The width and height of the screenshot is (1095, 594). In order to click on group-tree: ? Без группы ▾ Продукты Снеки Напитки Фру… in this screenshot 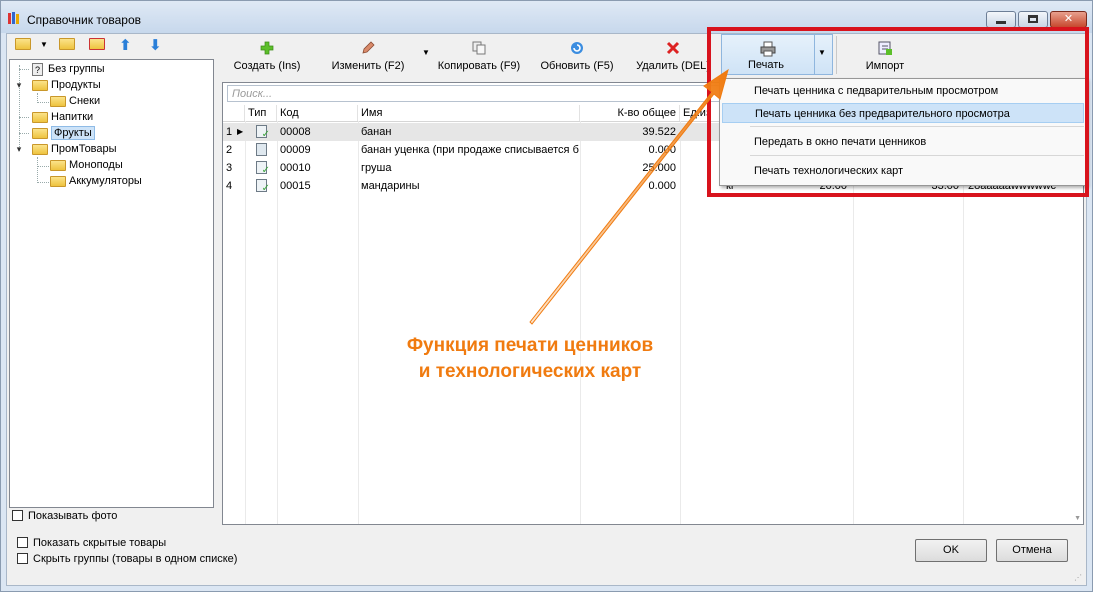, I will do `click(111, 283)`.